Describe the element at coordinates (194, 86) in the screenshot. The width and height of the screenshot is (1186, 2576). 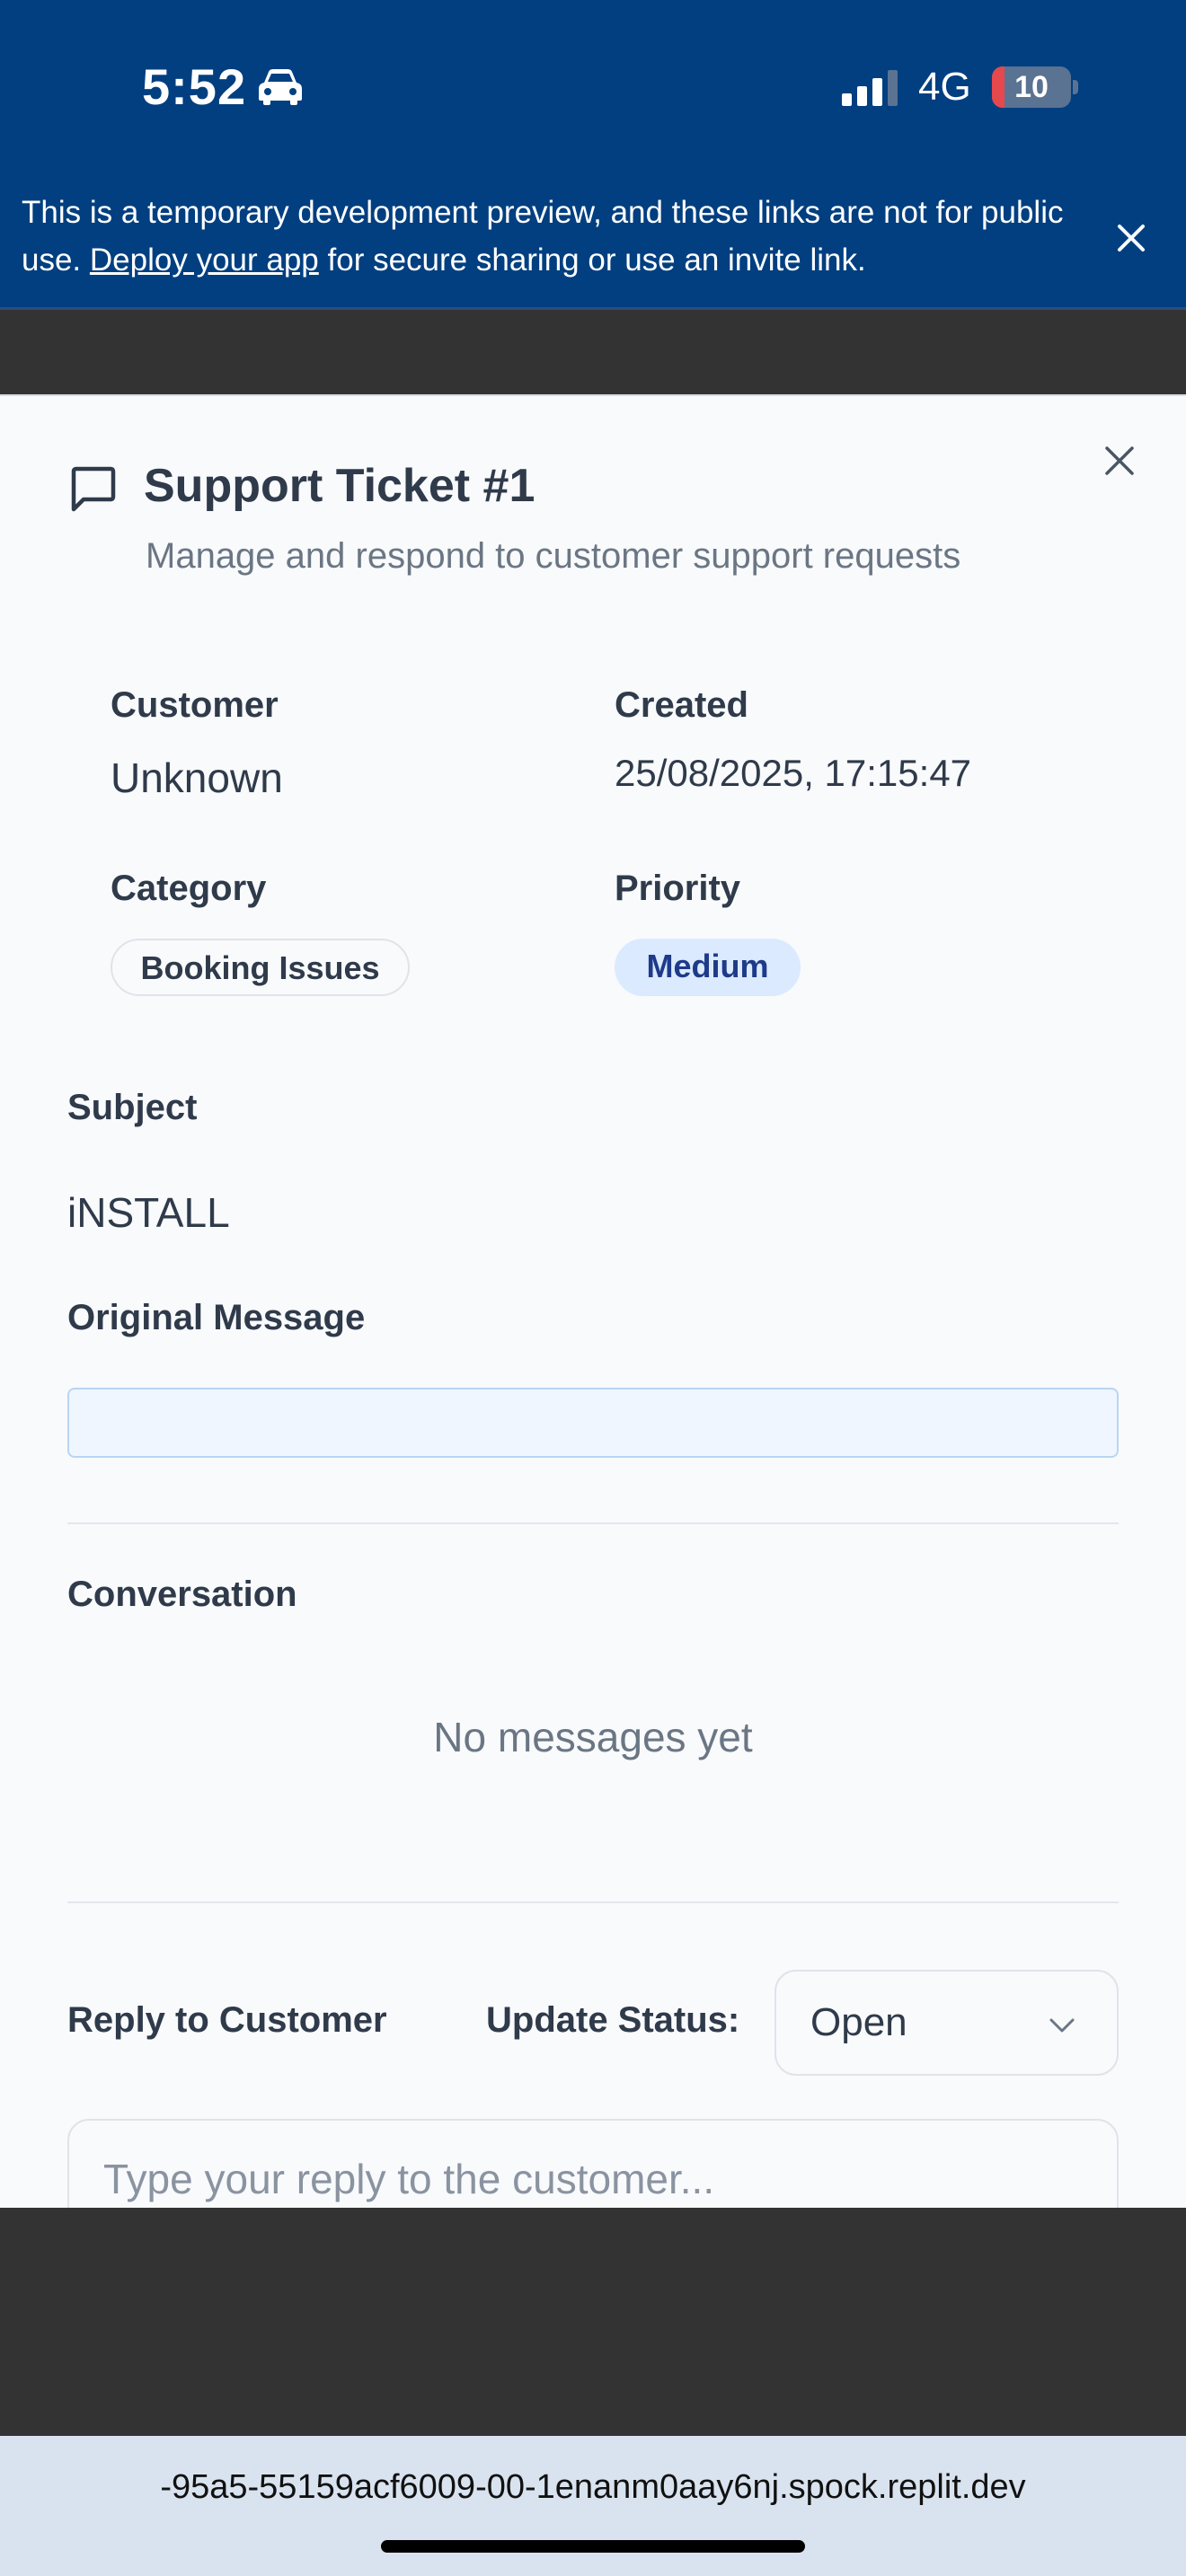
I see `status-time: 5:52` at that location.